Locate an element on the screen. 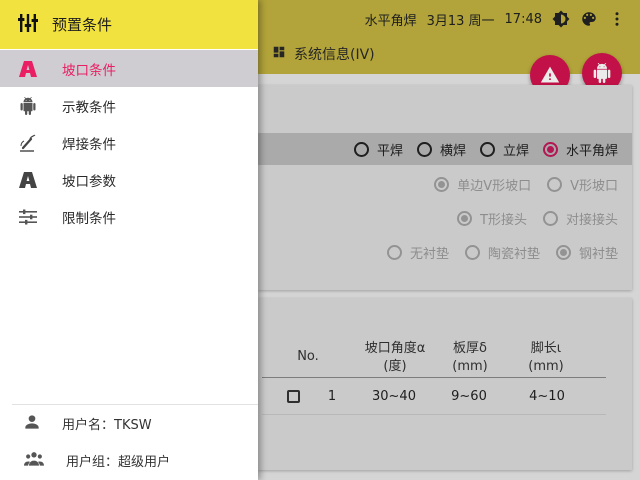 The height and width of the screenshot is (480, 640). nav-item-teaching-conditions: 示教条件 is located at coordinates (129, 105).